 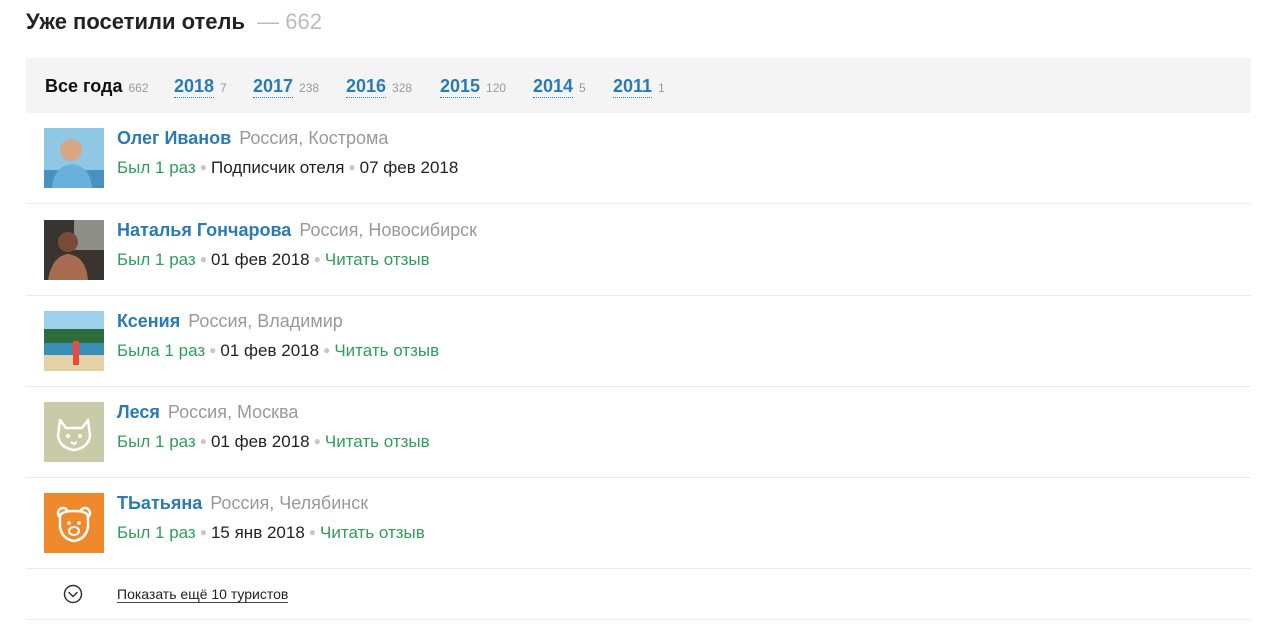 I want to click on subscriber-label: Подписчик отеля, so click(x=277, y=167).